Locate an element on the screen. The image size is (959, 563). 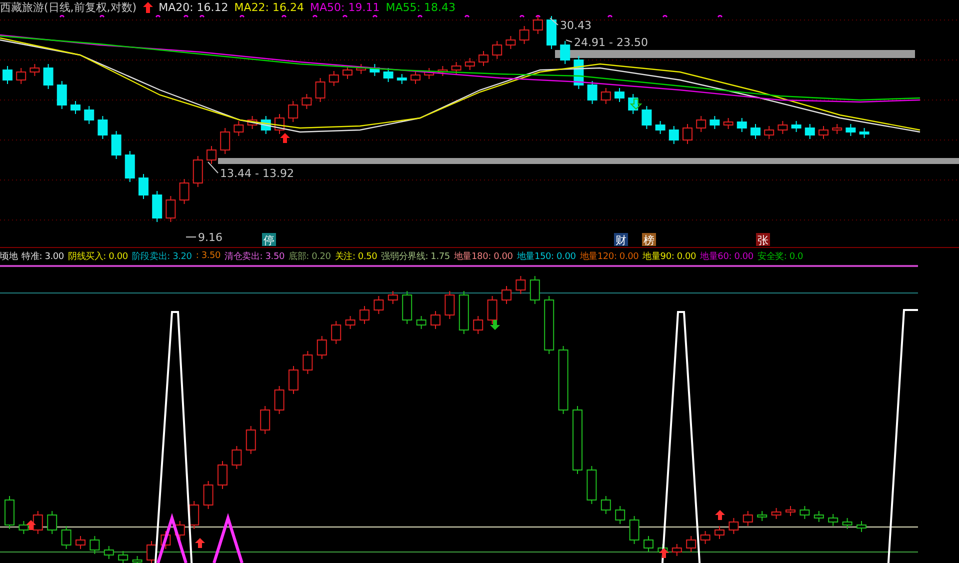
indicator-legend-item: 关注: 0.50 is located at coordinates (356, 256).